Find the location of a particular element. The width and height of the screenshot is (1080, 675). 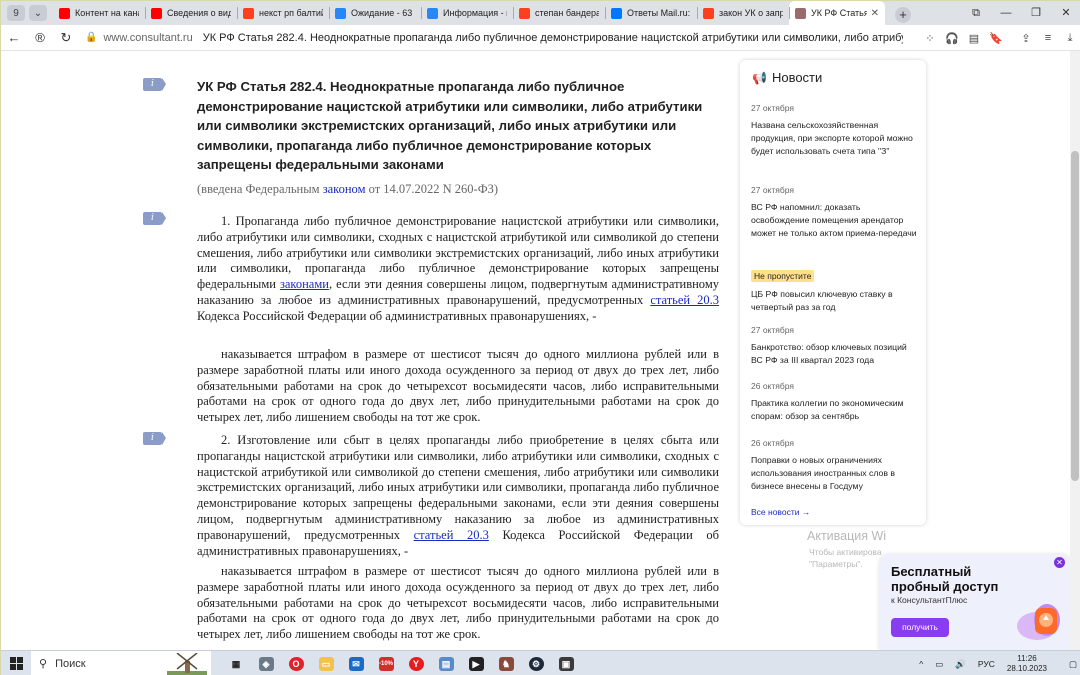

yandex-browser-menu-button: 9 is located at coordinates (16, 13).